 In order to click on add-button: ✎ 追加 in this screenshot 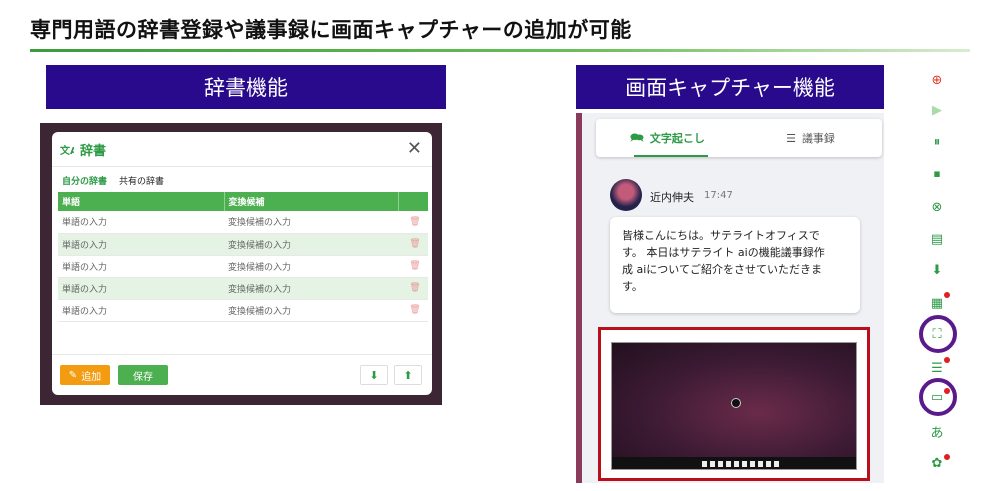, I will do `click(85, 375)`.